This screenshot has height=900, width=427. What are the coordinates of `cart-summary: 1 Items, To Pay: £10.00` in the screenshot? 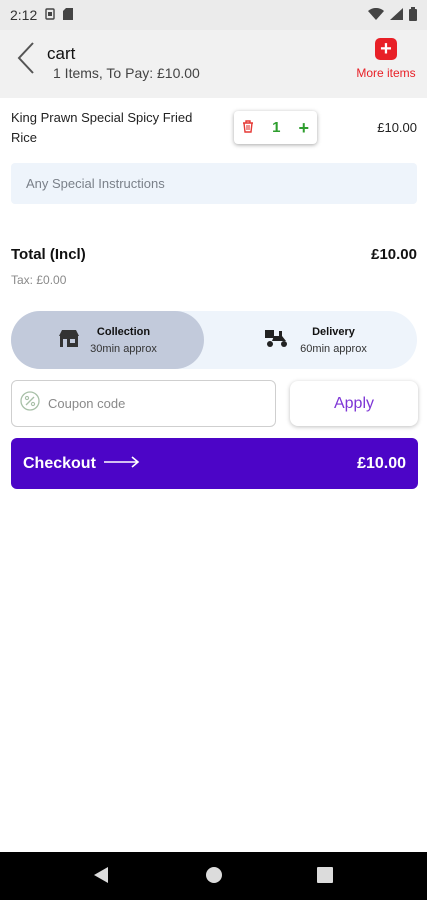 It's located at (126, 73).